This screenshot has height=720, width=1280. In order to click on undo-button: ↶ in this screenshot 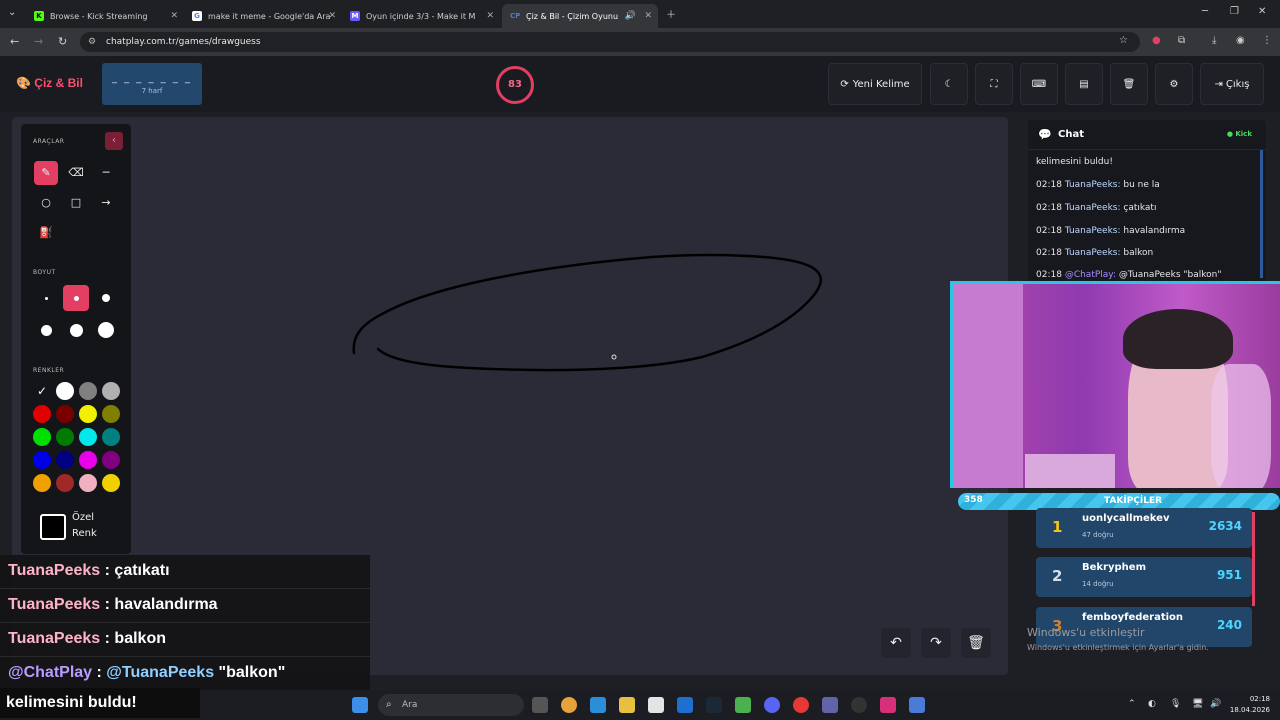, I will do `click(896, 643)`.